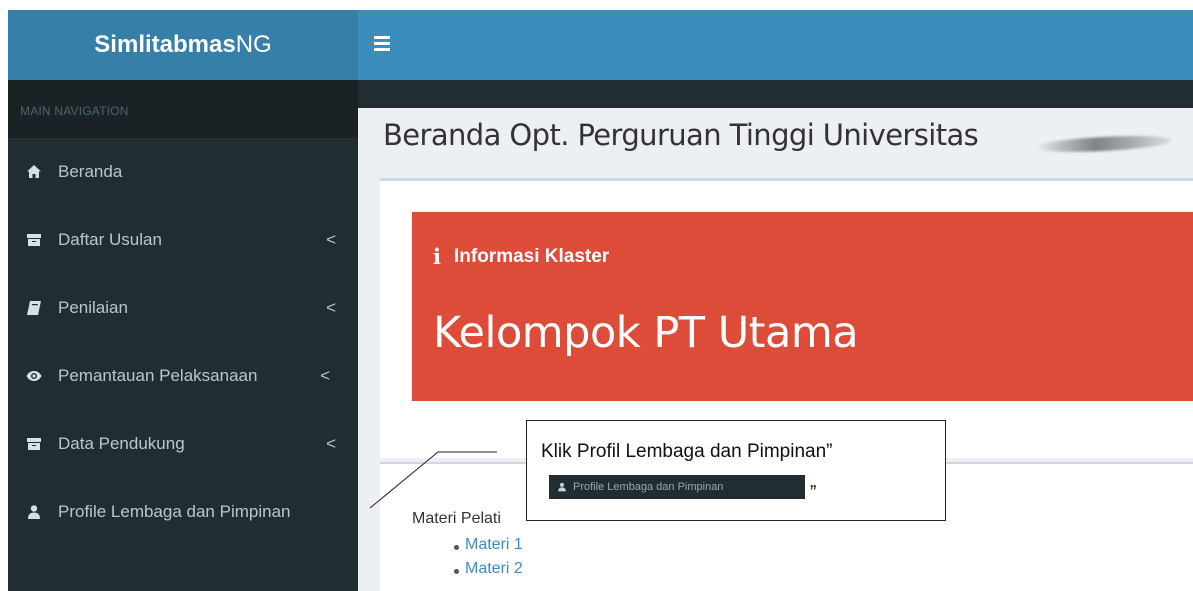 Image resolution: width=1193 pixels, height=591 pixels. I want to click on materi-link: Materi 2, so click(488, 572).